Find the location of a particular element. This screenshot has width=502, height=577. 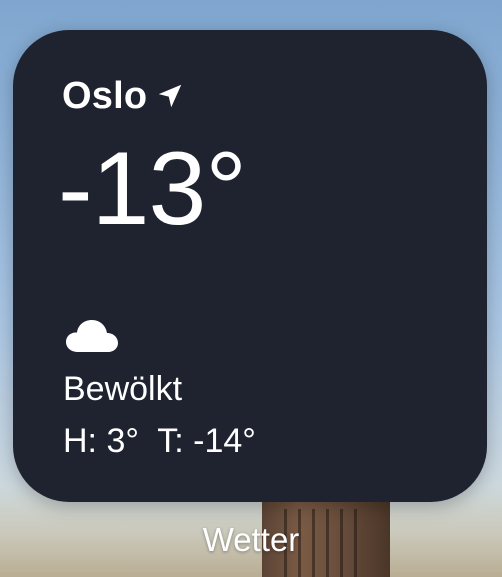

weather-condition: Bewölkt is located at coordinates (123, 389).